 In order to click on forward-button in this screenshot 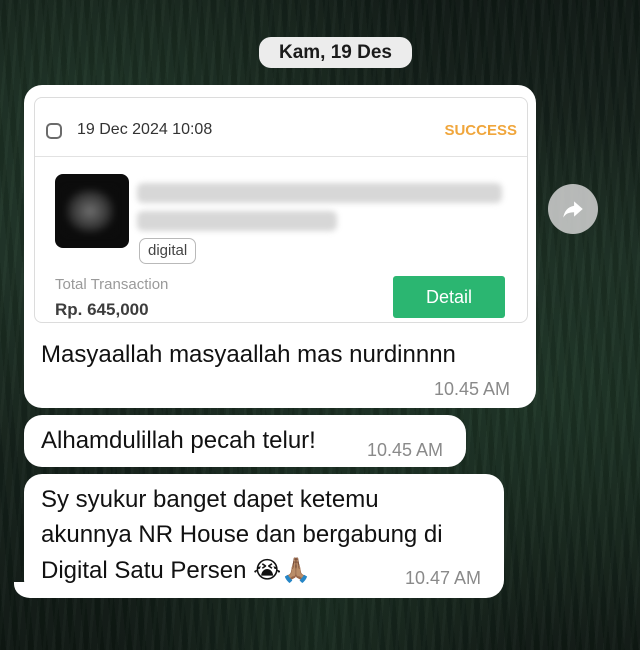, I will do `click(573, 209)`.